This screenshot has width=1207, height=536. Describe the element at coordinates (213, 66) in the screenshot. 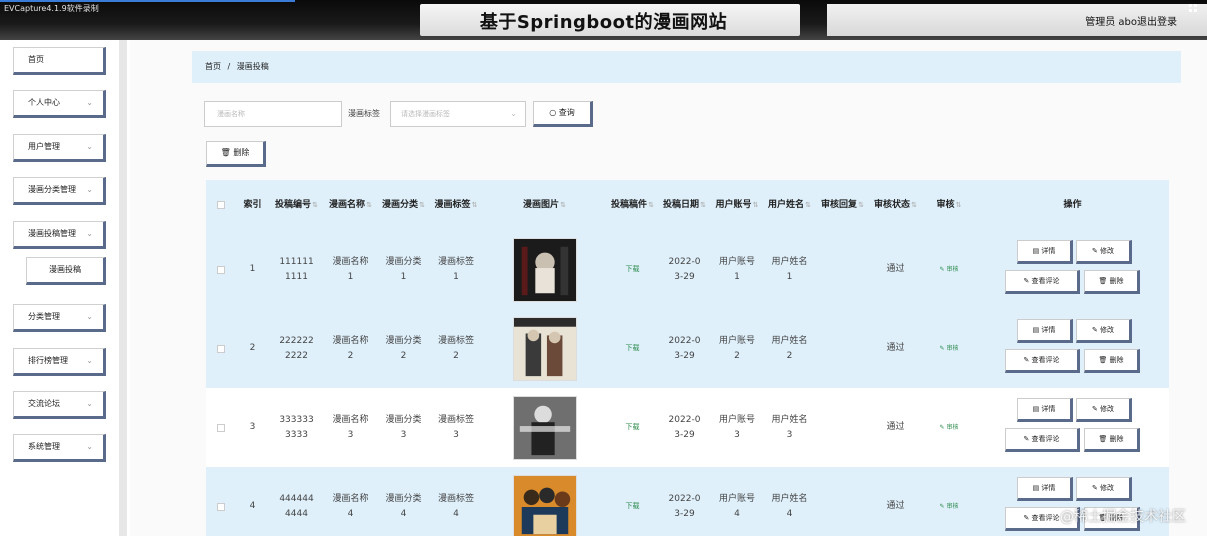

I see `breadcrumb-home: 首页` at that location.